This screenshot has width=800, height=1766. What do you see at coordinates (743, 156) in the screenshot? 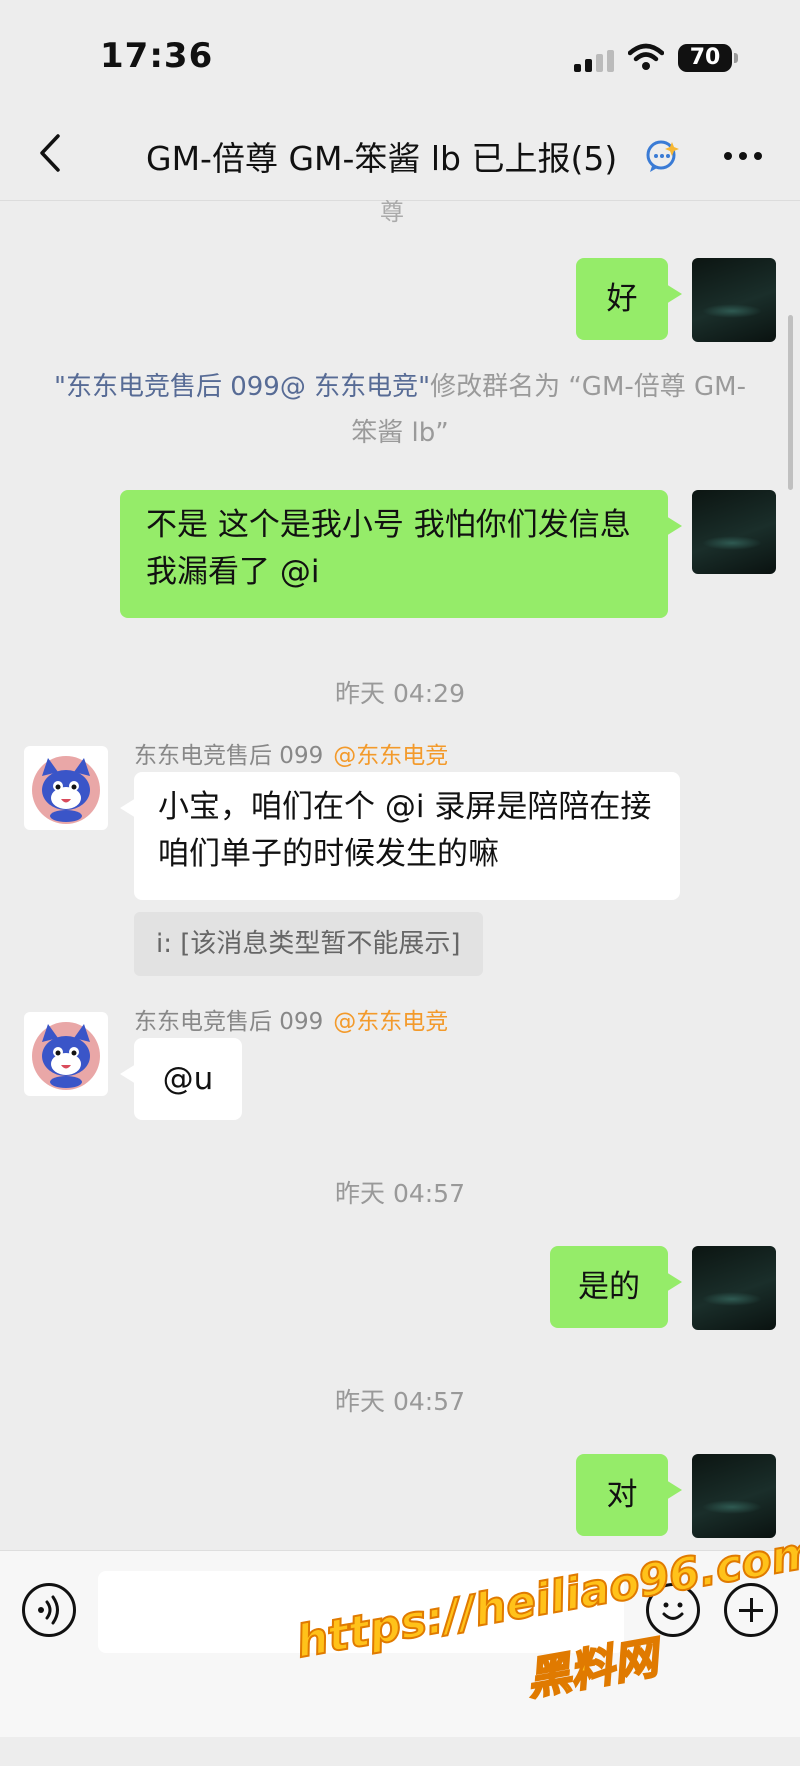
I see `more-options-button` at bounding box center [743, 156].